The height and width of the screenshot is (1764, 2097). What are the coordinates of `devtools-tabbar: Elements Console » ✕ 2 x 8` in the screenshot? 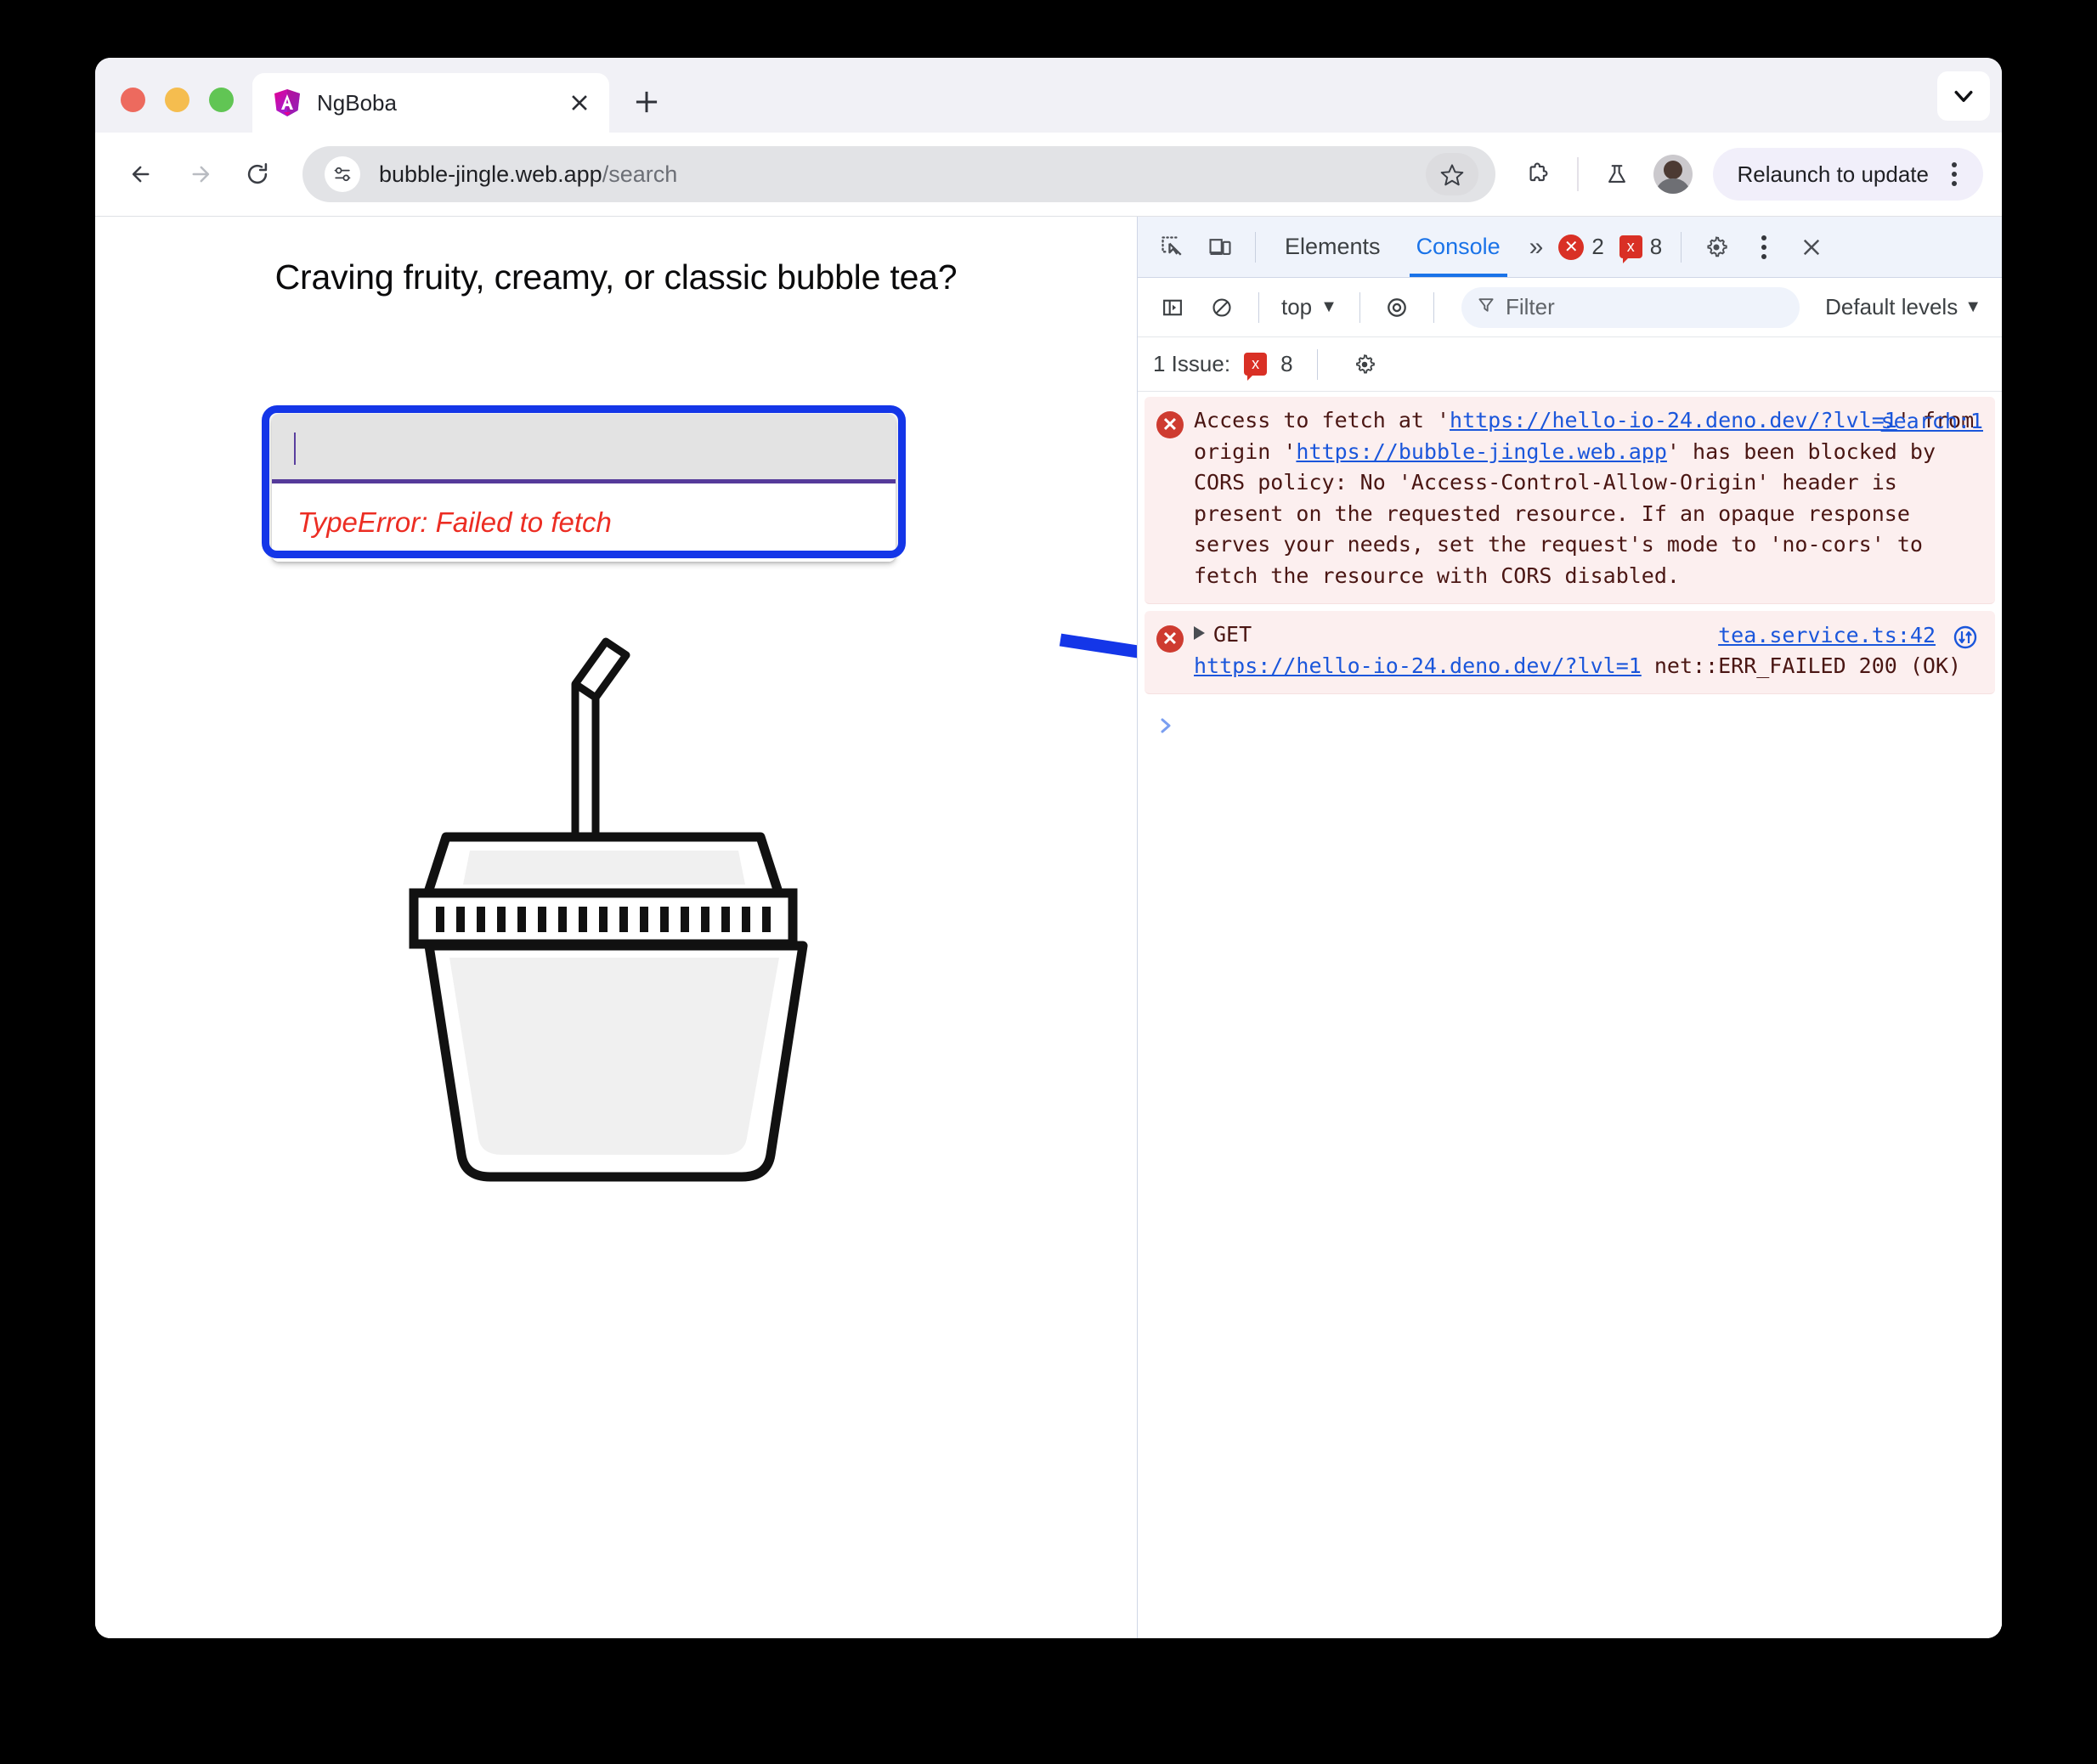 It's located at (1570, 247).